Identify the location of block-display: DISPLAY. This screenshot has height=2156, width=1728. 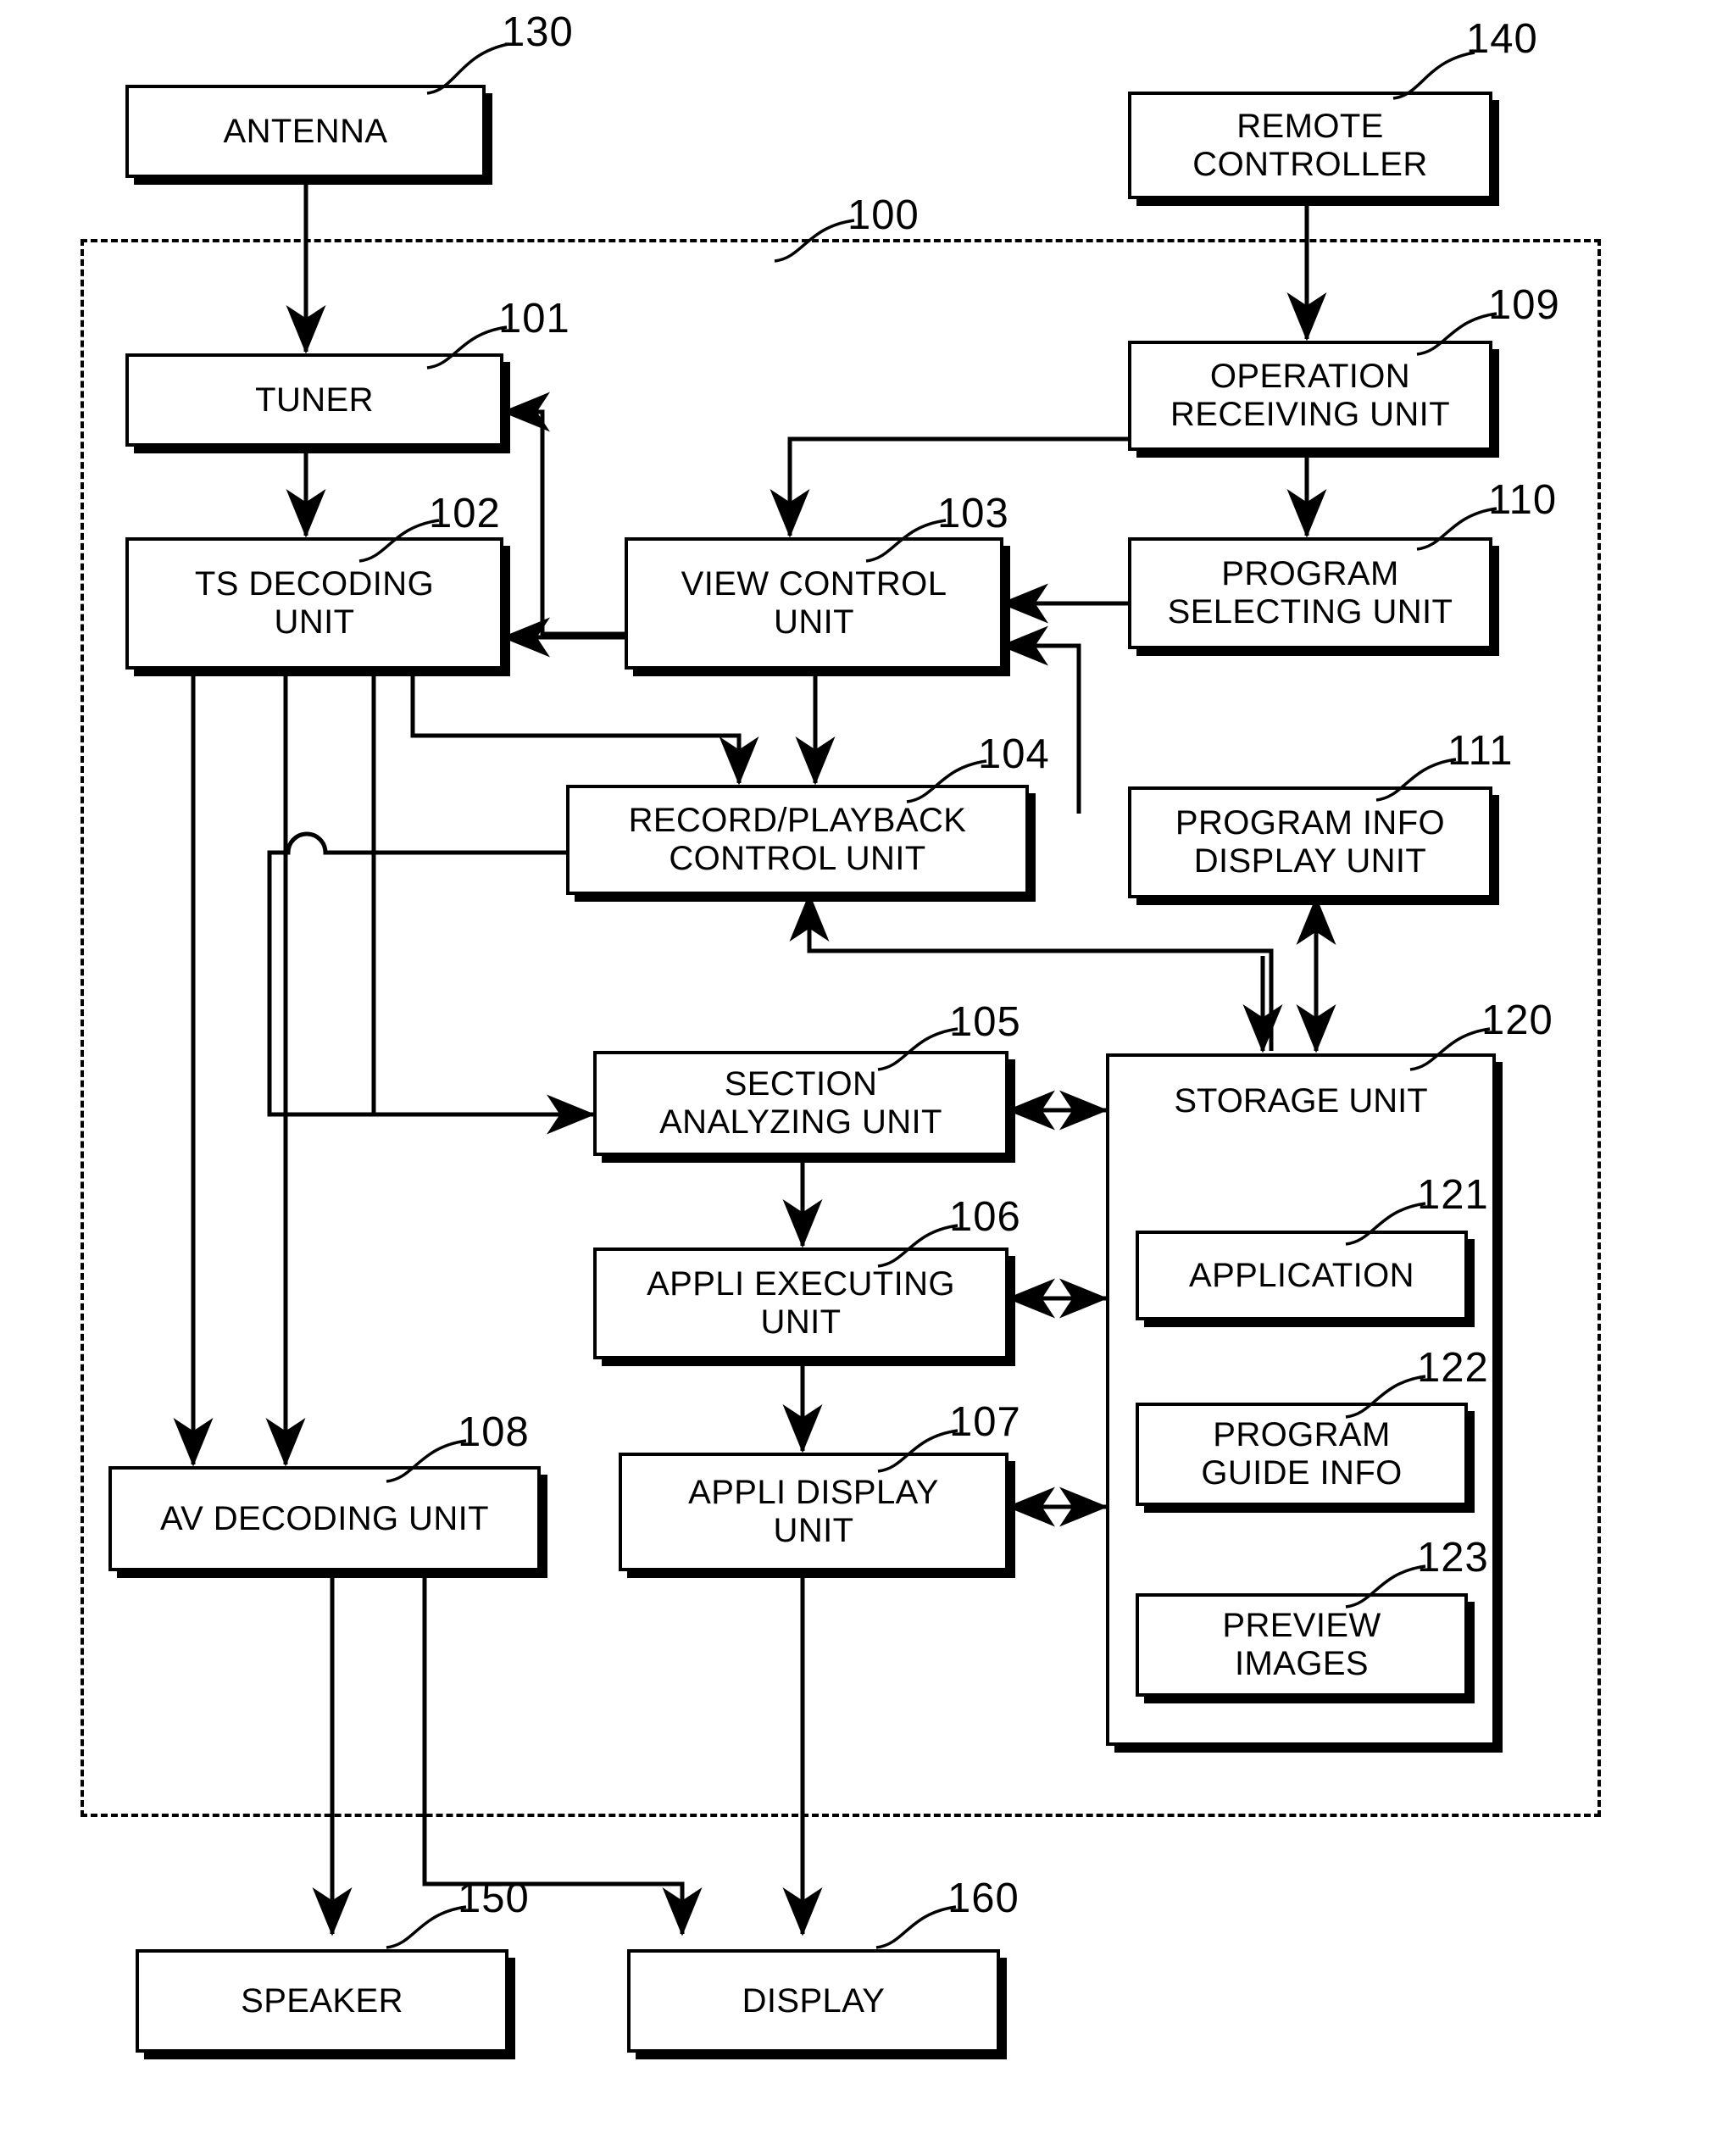
(814, 2001).